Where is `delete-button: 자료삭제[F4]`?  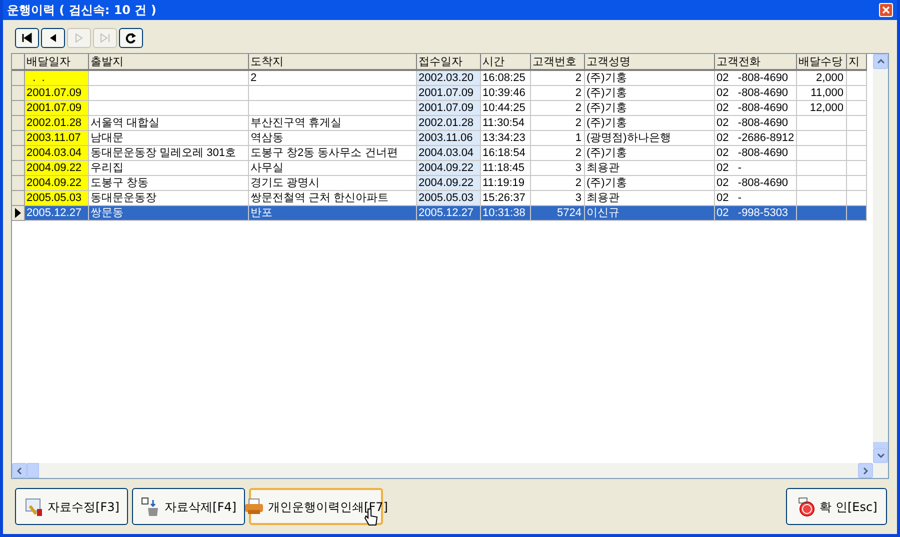
delete-button: 자료삭제[F4] is located at coordinates (188, 506).